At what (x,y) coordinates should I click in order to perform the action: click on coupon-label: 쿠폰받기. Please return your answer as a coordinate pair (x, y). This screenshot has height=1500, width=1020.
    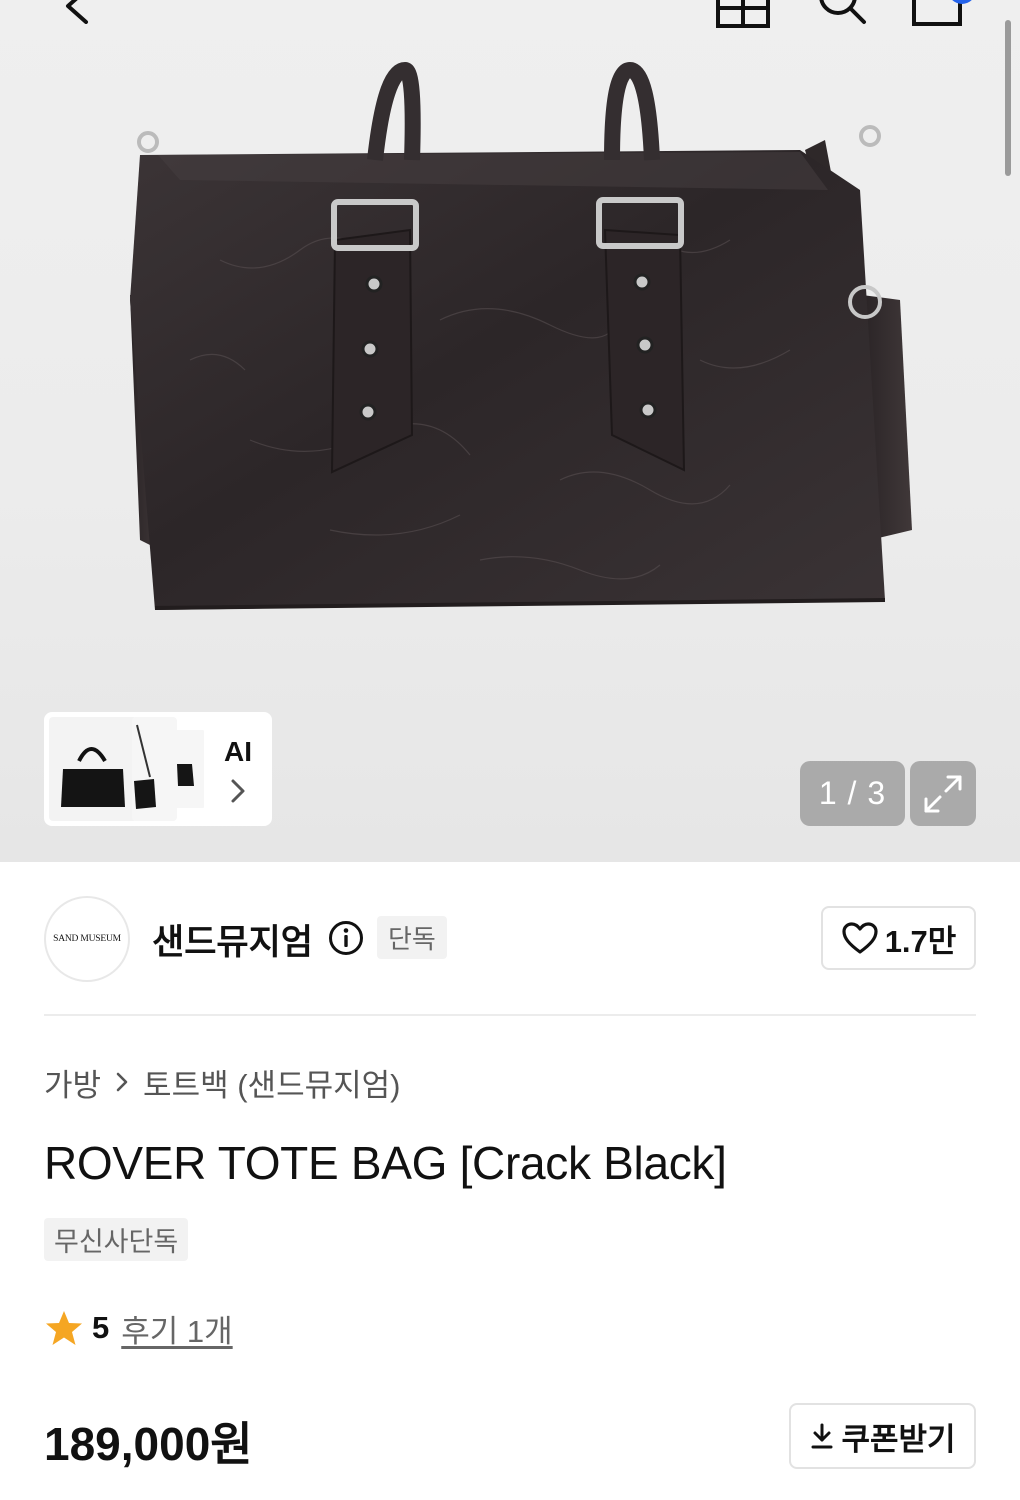
    Looking at the image, I should click on (898, 1439).